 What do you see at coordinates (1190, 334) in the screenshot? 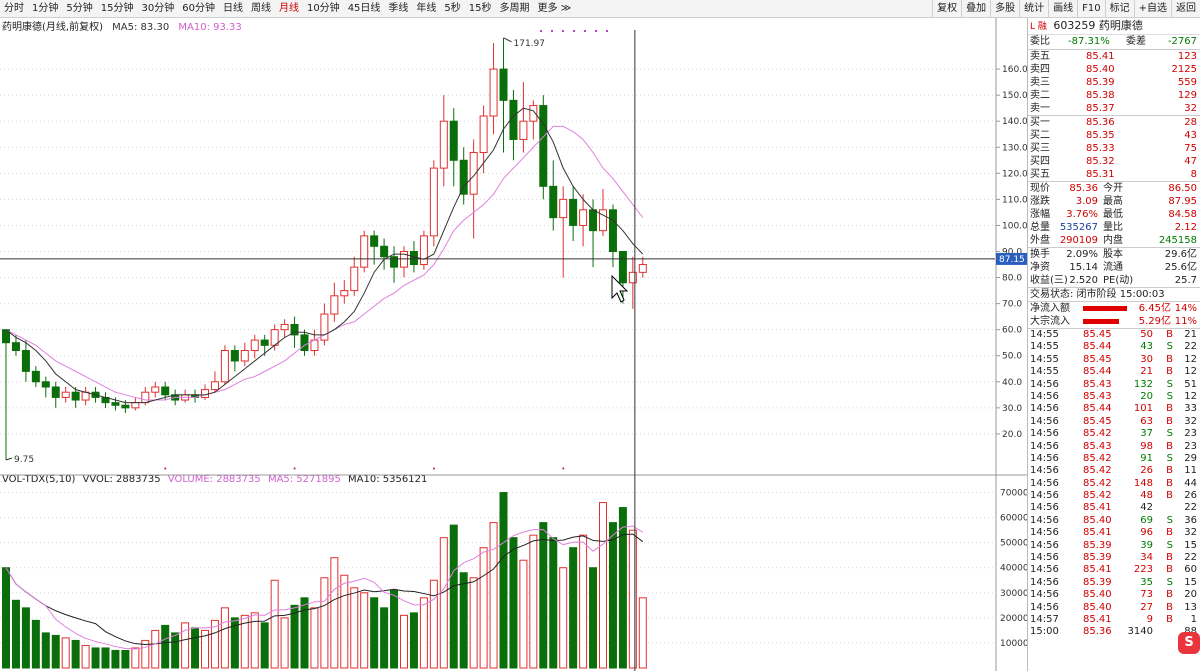
I see `tick-count: 21` at bounding box center [1190, 334].